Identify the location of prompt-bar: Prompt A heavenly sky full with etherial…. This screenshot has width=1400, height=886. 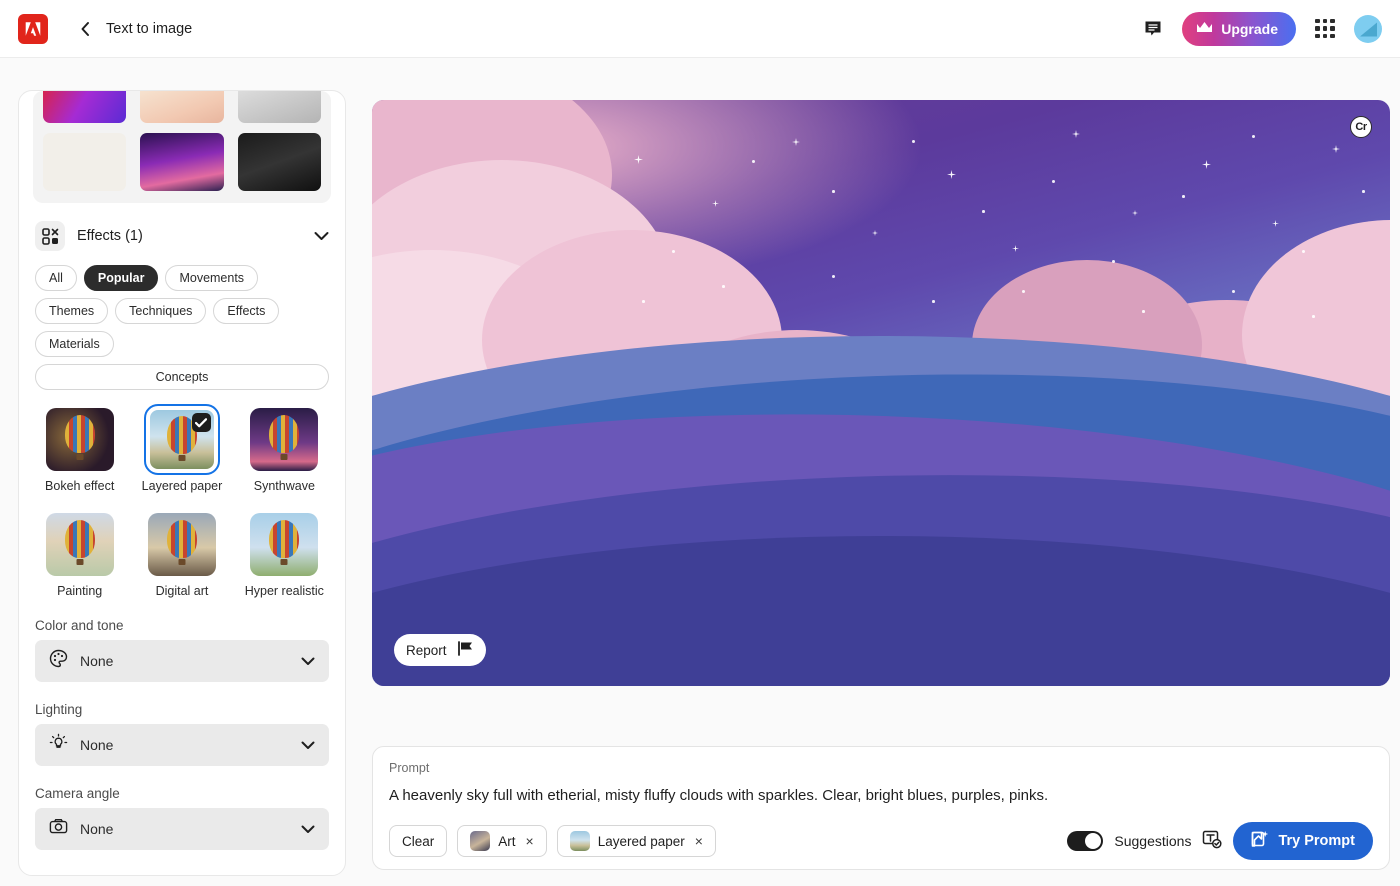
(881, 808).